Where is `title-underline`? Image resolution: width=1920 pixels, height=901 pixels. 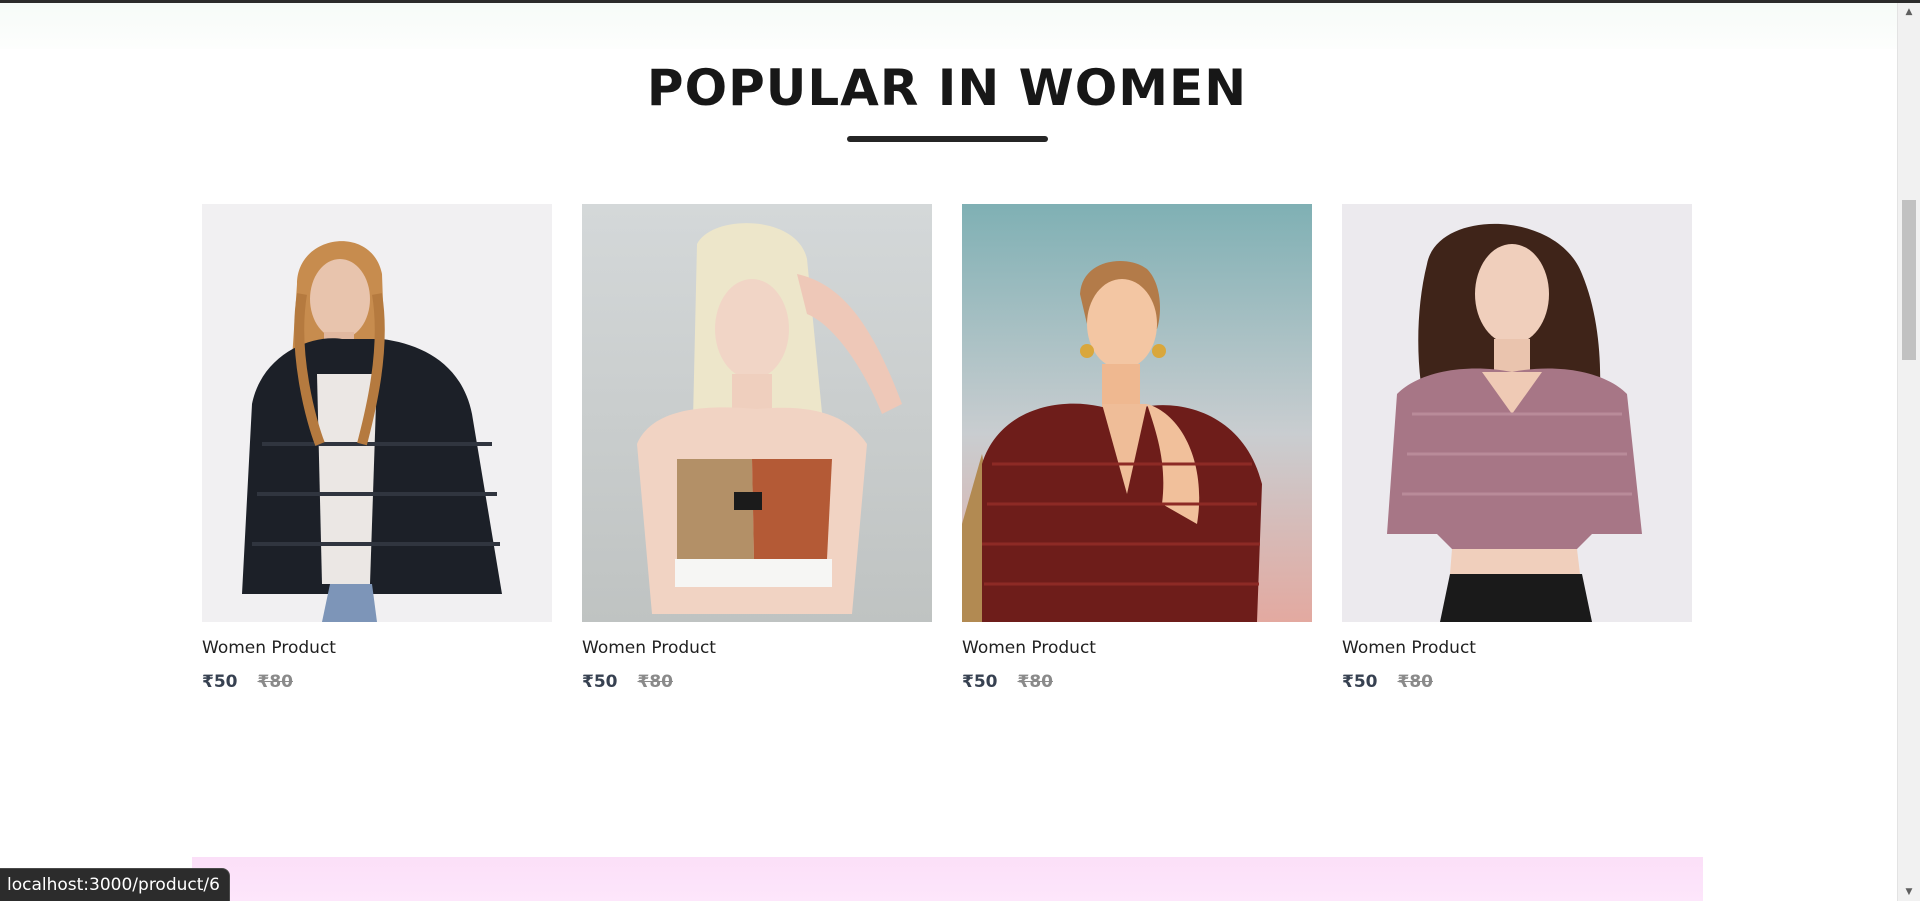
title-underline is located at coordinates (947, 139).